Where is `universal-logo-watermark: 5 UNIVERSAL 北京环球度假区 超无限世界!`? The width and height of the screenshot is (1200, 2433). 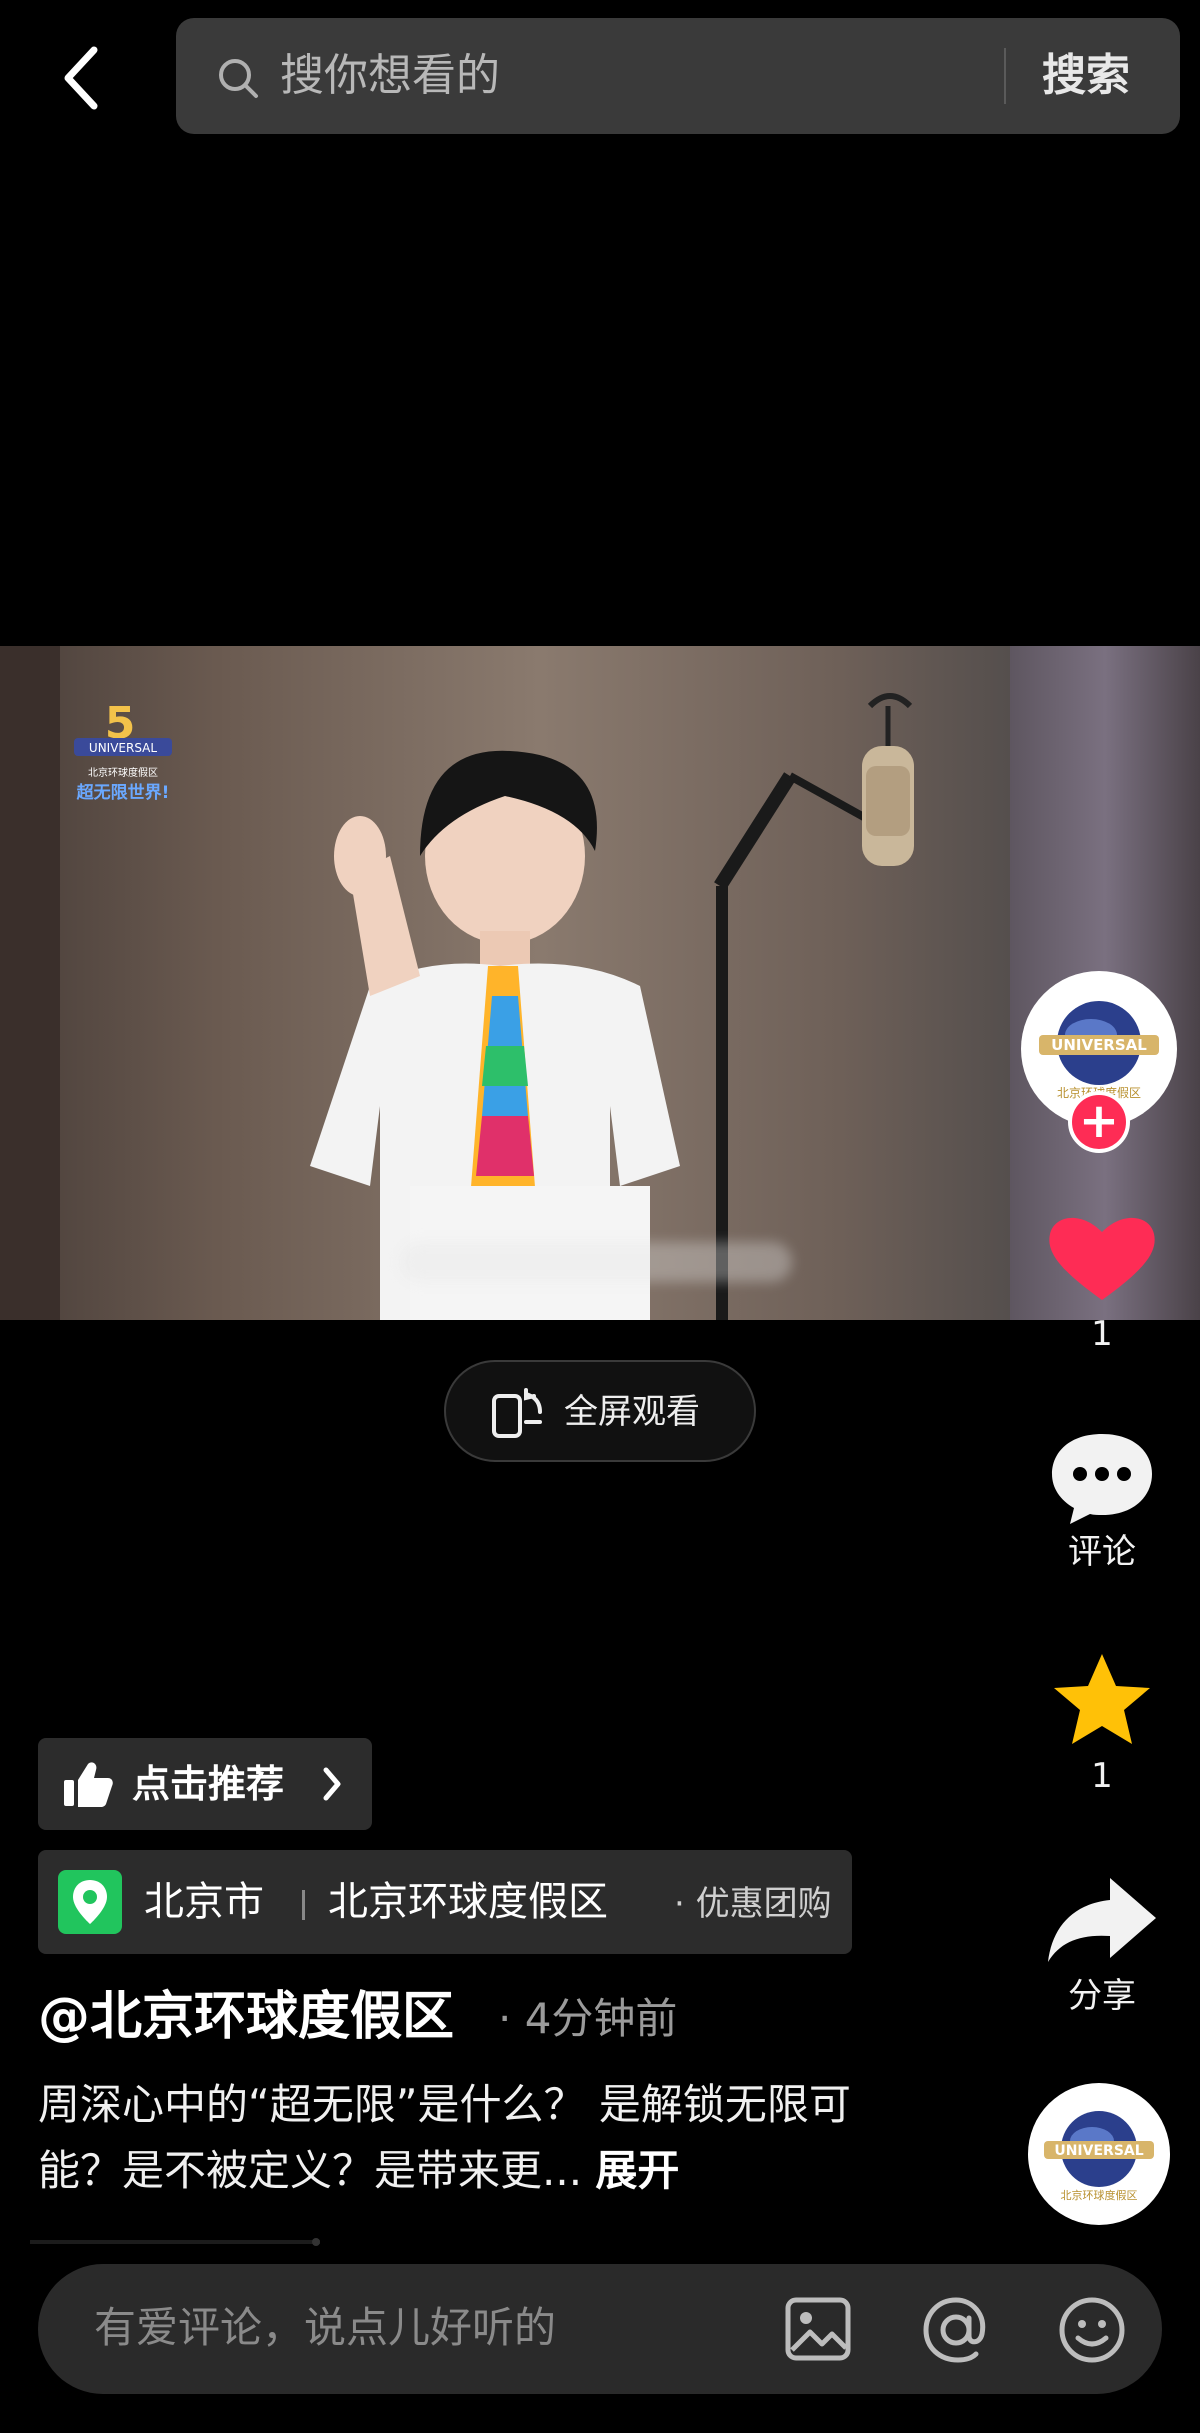
universal-logo-watermark: 5 UNIVERSAL 北京环球度假区 超无限世界! is located at coordinates (123, 750).